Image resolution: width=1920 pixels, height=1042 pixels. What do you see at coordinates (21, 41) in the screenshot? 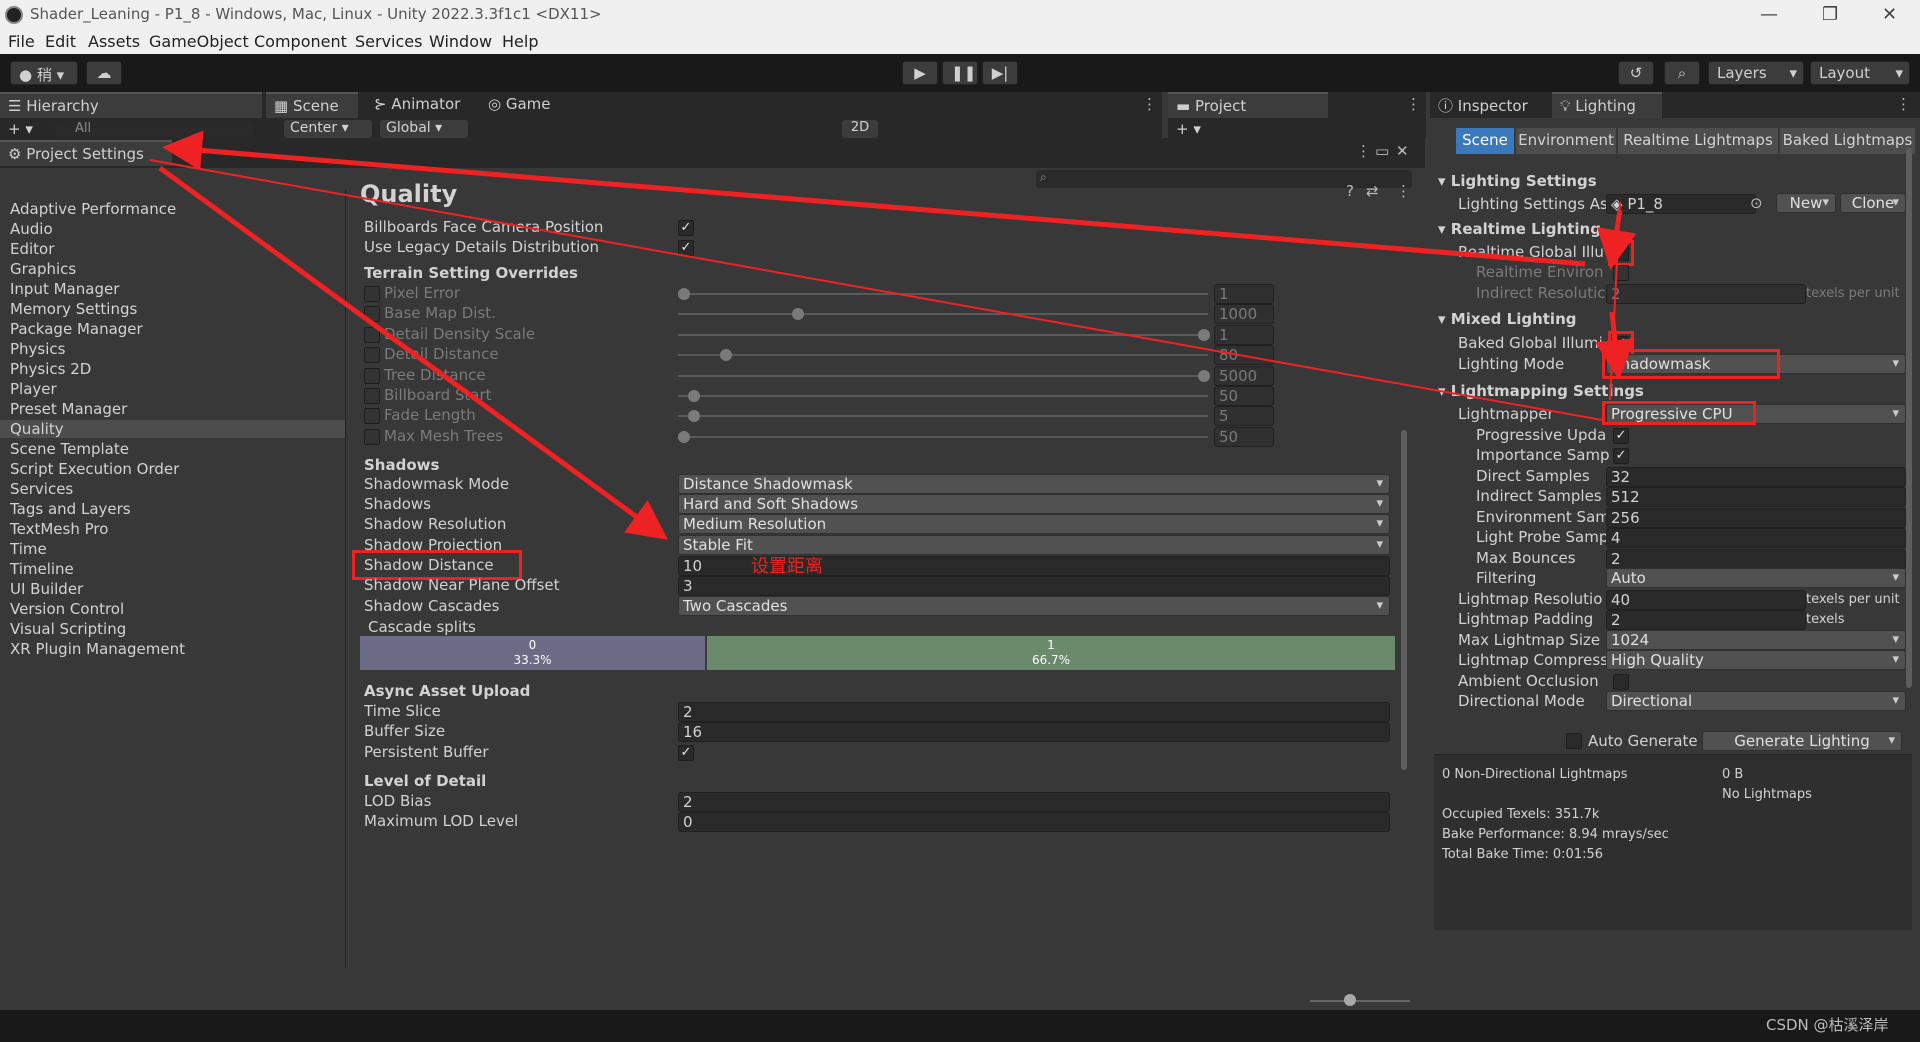
I see `menu-file: File` at bounding box center [21, 41].